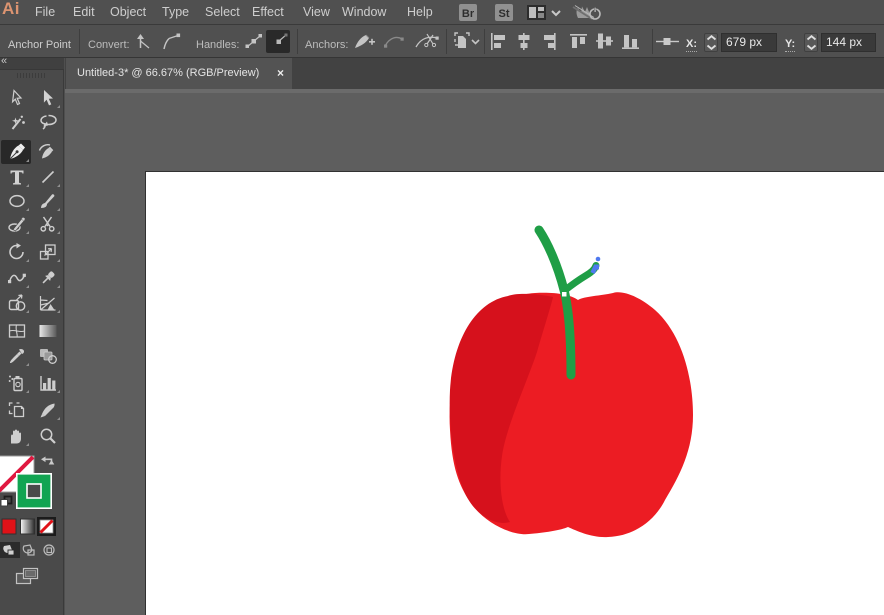 The height and width of the screenshot is (615, 884). I want to click on svg-text: St, so click(504, 14).